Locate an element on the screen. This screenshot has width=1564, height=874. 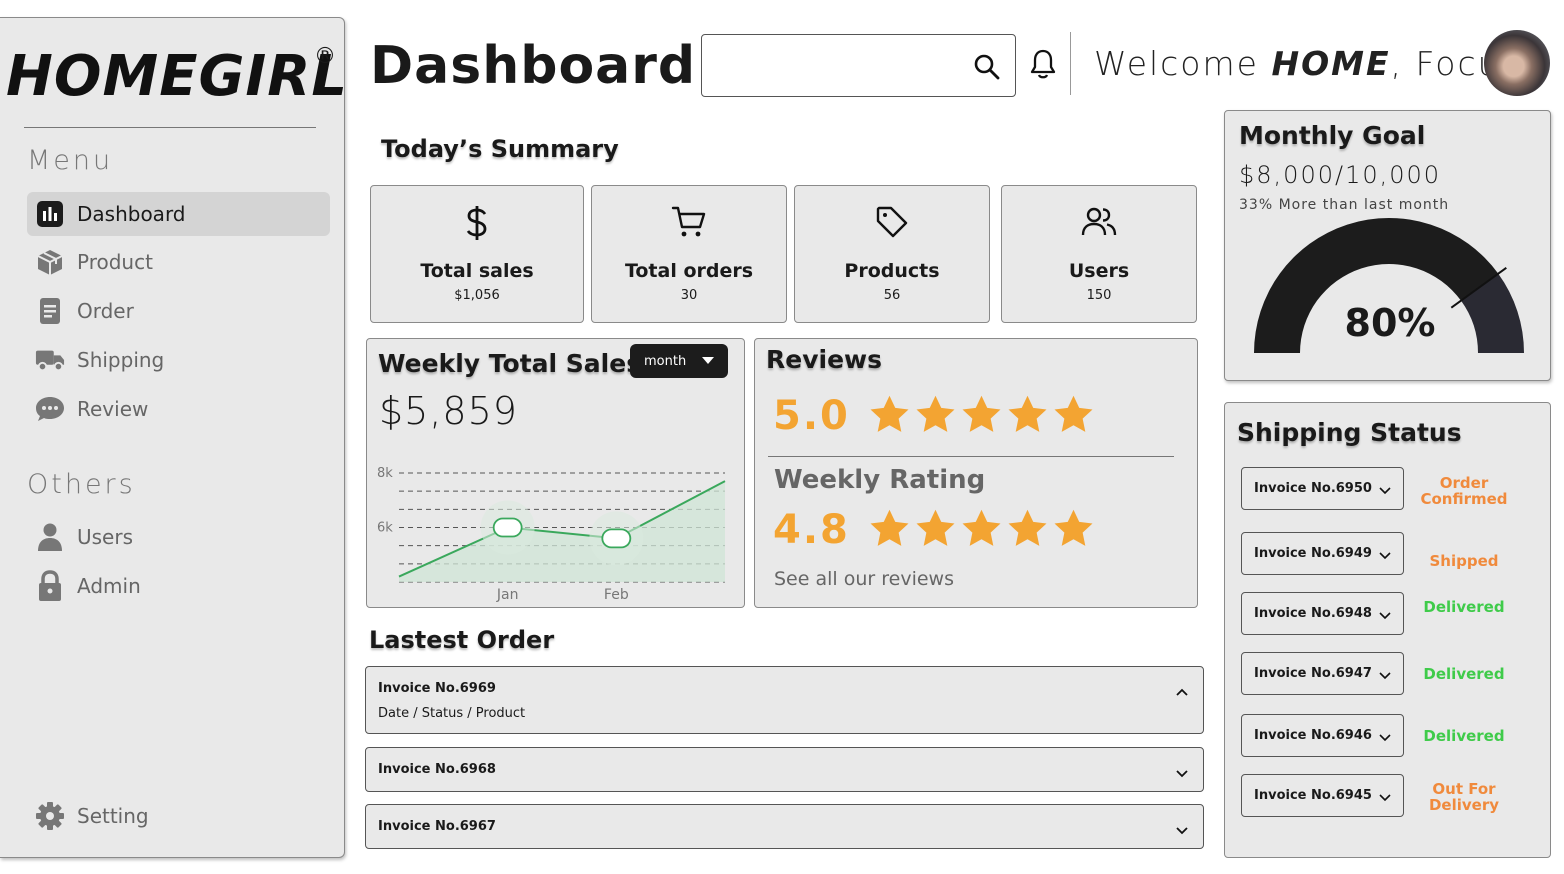
sidebar-item-users: Users is located at coordinates (178, 537).